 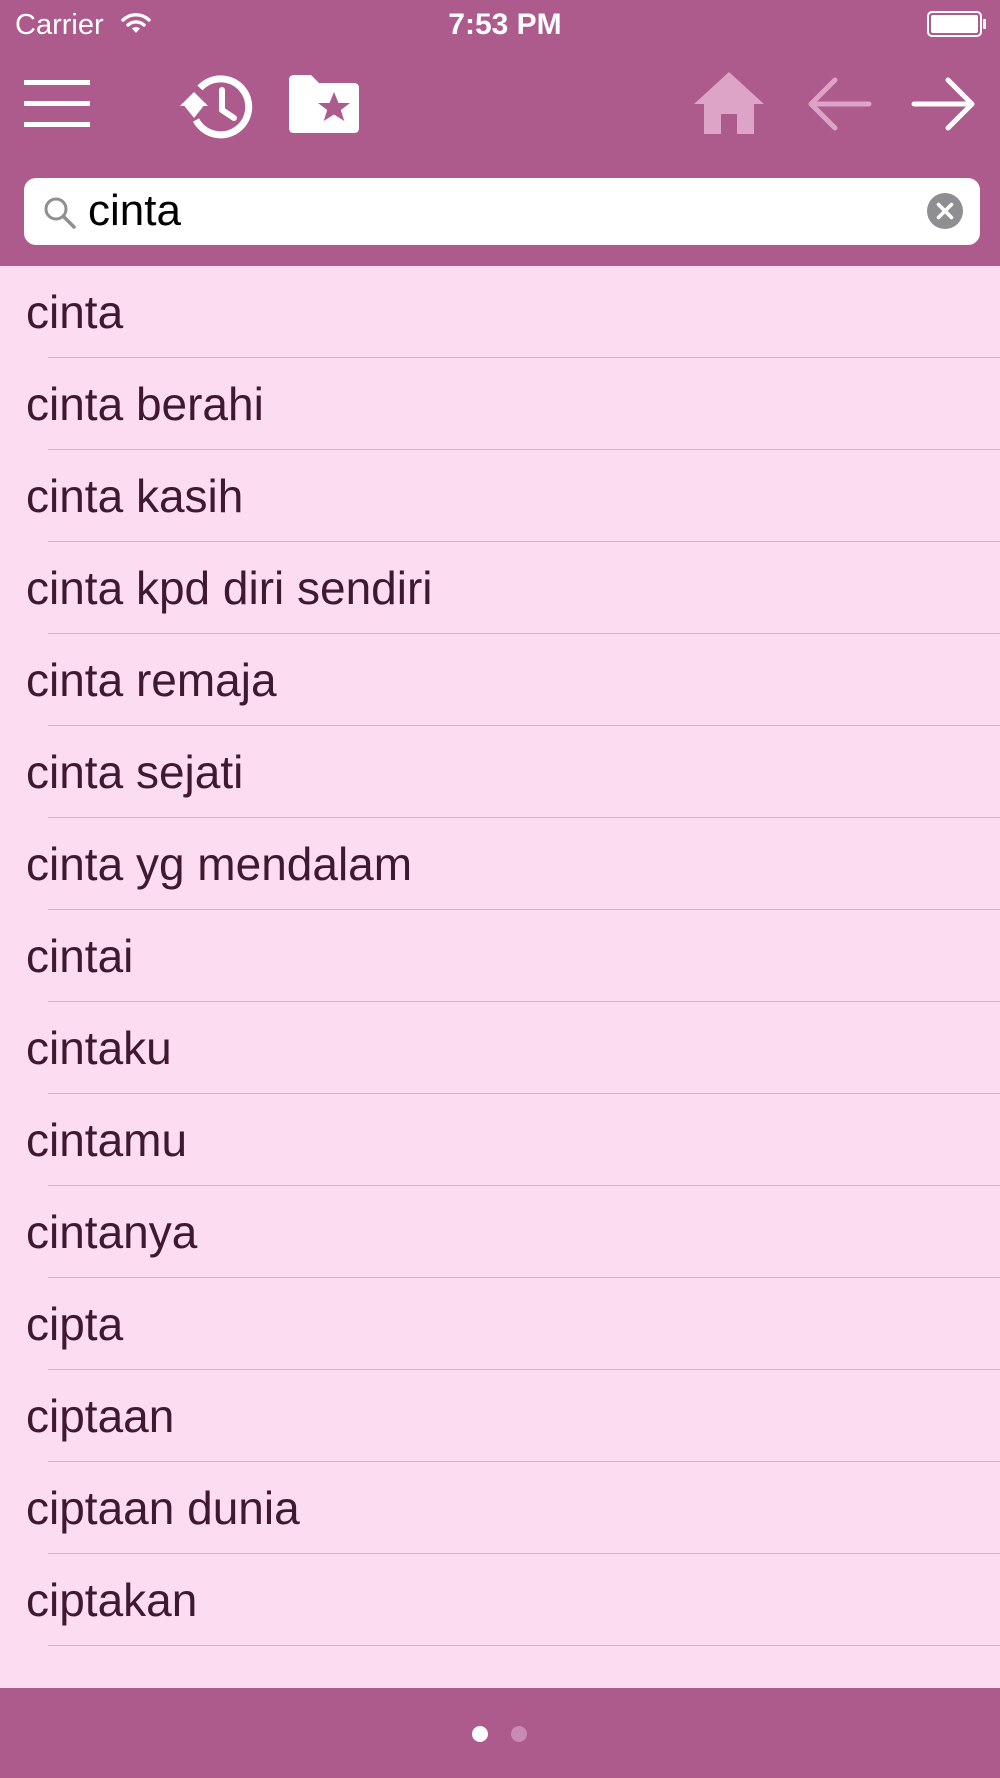 What do you see at coordinates (500, 1416) in the screenshot?
I see `list-item: ciptaan` at bounding box center [500, 1416].